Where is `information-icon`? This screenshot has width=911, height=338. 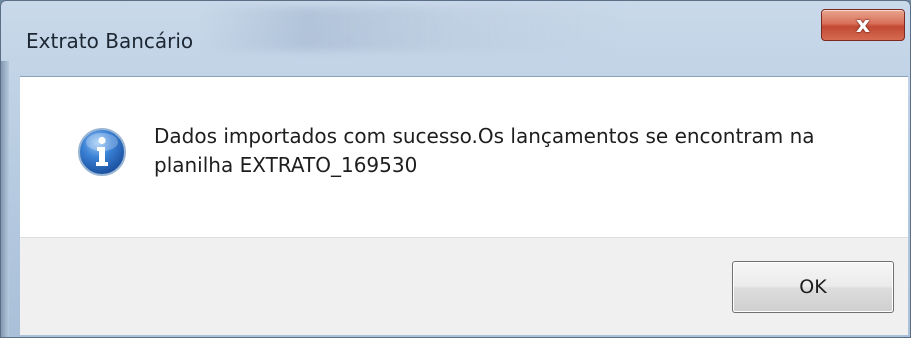 information-icon is located at coordinates (102, 152).